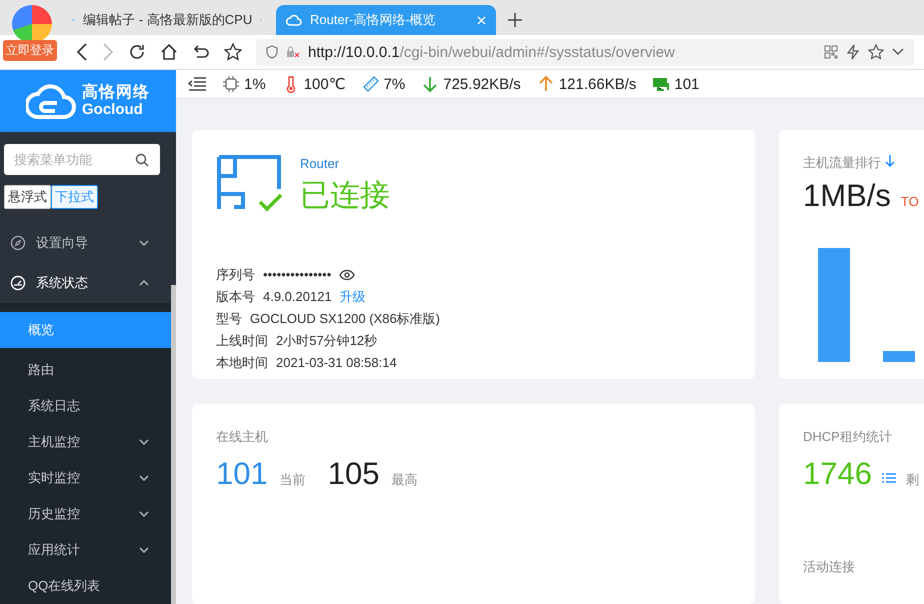 This screenshot has width=924, height=604. I want to click on field-value: 4.9.0.20121, so click(297, 296).